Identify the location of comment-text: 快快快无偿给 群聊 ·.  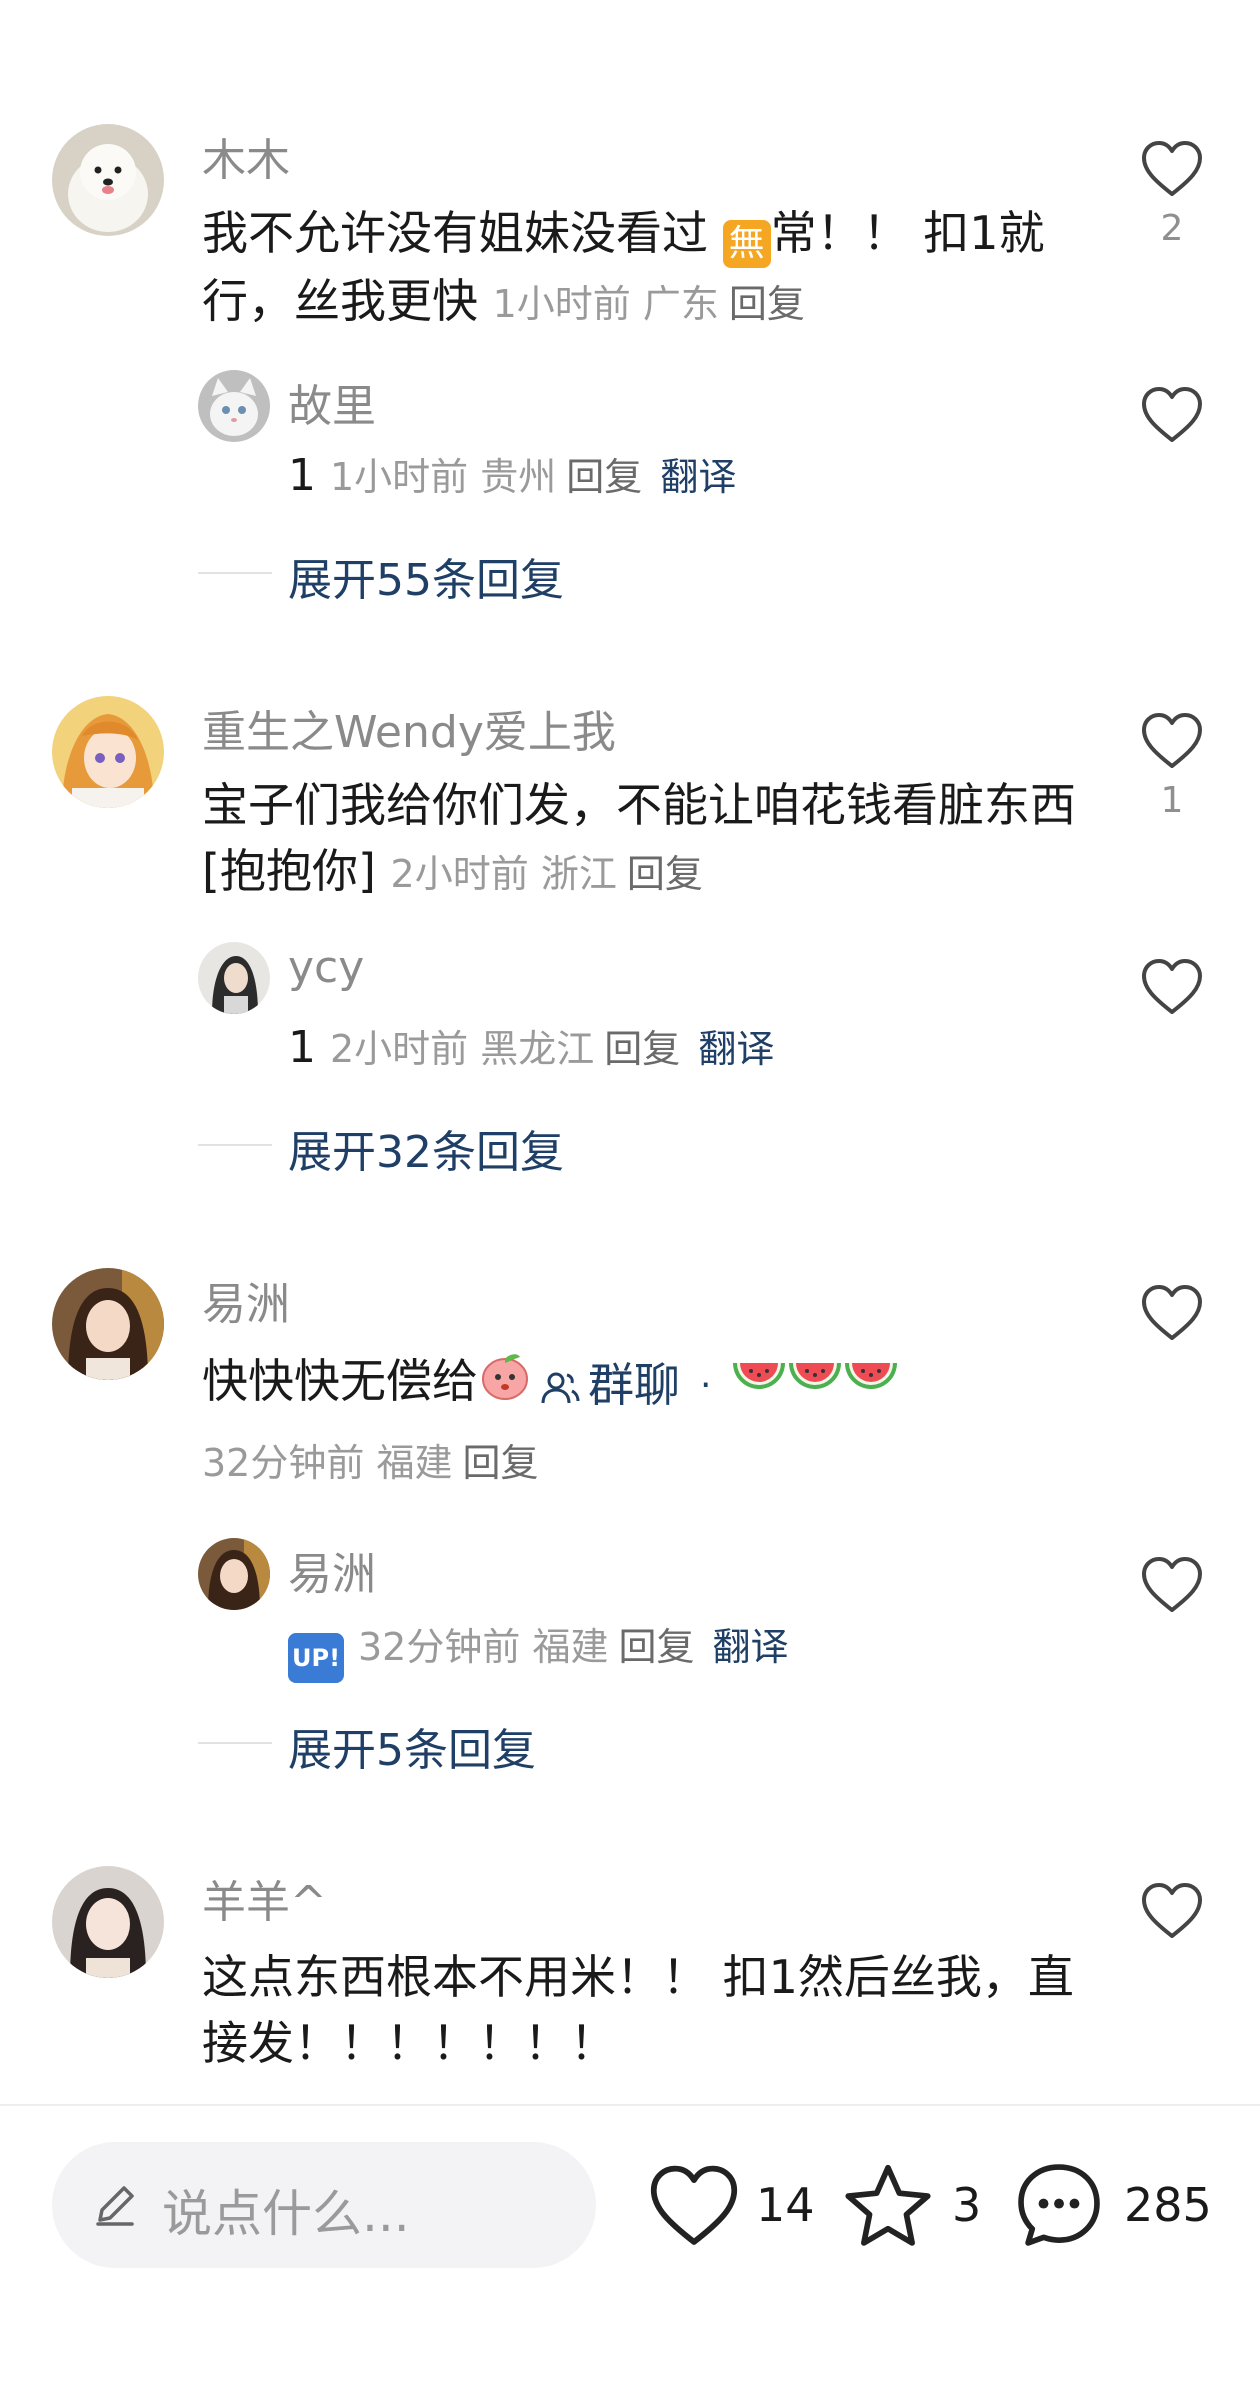
(642, 1384).